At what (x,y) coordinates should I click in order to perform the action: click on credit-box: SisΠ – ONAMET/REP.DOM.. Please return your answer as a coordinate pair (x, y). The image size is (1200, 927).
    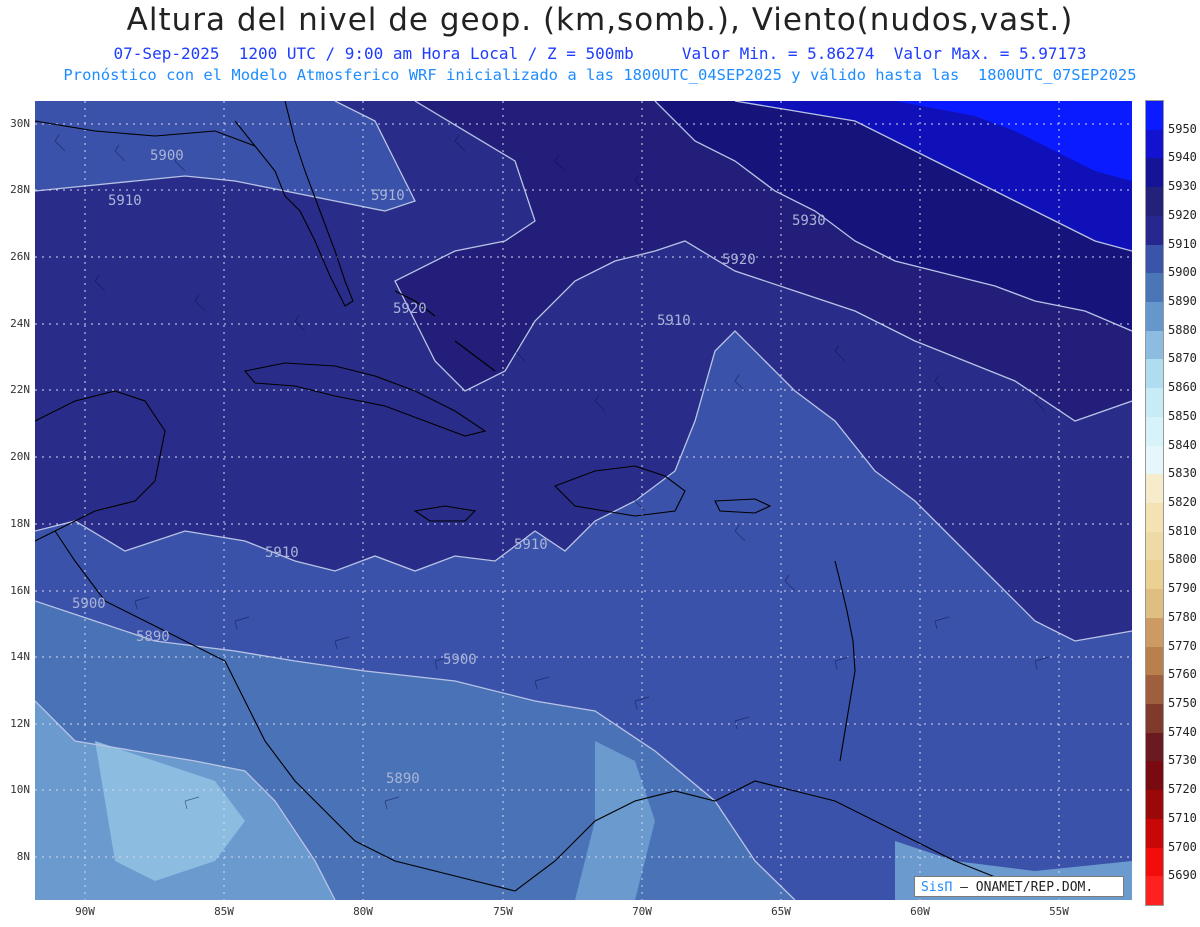
    Looking at the image, I should click on (1019, 886).